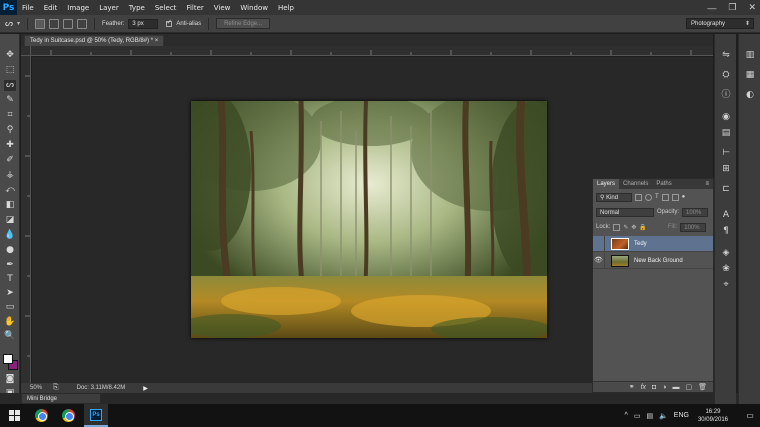 The width and height of the screenshot is (760, 427). What do you see at coordinates (726, 169) in the screenshot?
I see `clone-source-icon: ⊞` at bounding box center [726, 169].